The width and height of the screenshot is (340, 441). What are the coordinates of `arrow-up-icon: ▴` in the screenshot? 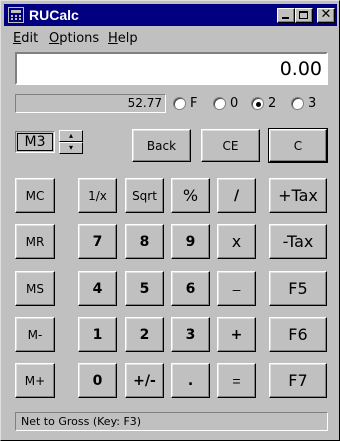 It's located at (70, 135).